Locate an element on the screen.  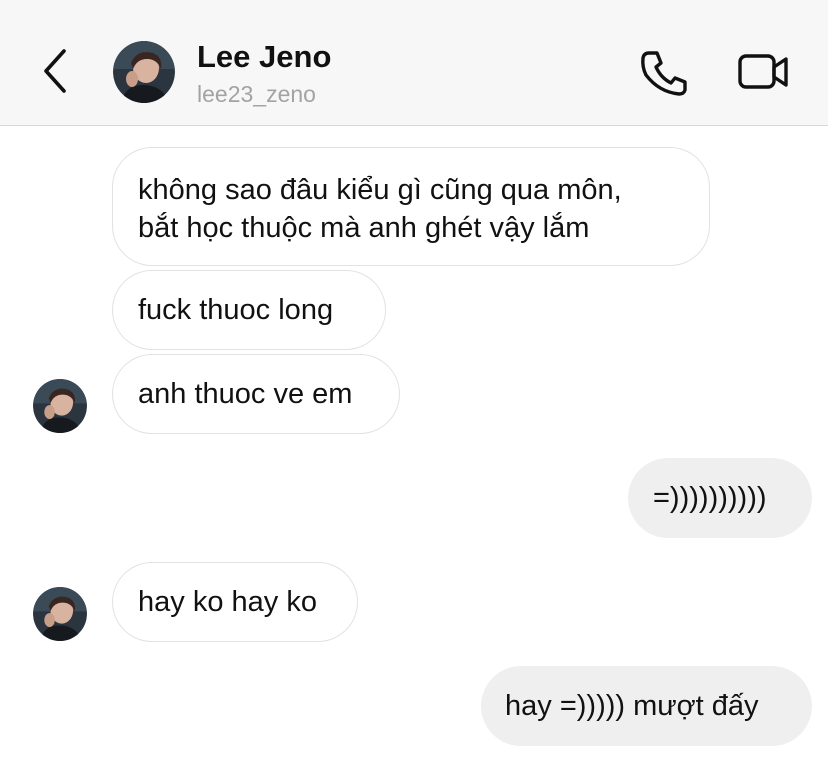
outgoing-message: hay =))))) mượt đấy is located at coordinates (646, 706).